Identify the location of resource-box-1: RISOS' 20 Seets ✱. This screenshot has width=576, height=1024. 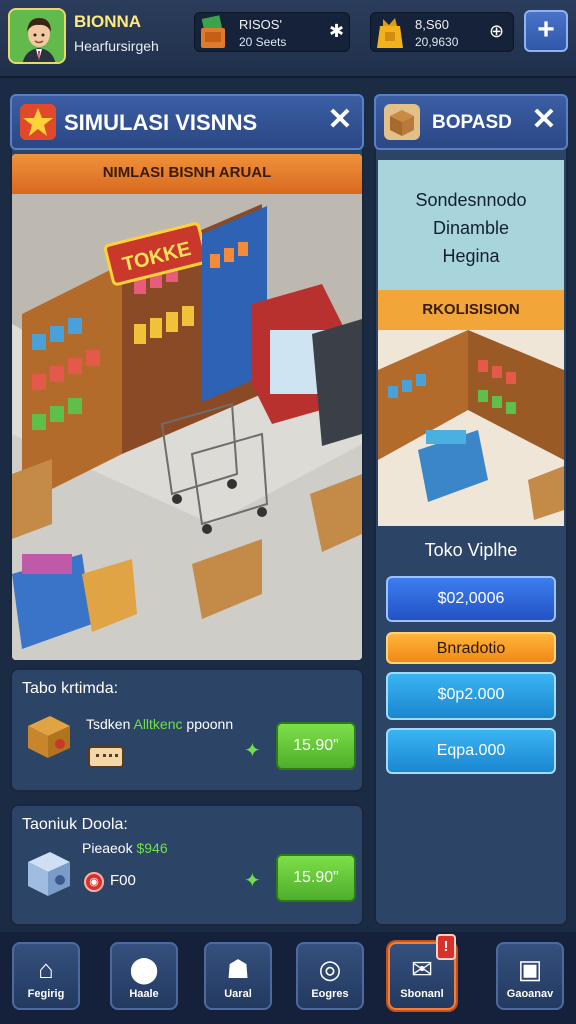
(272, 32).